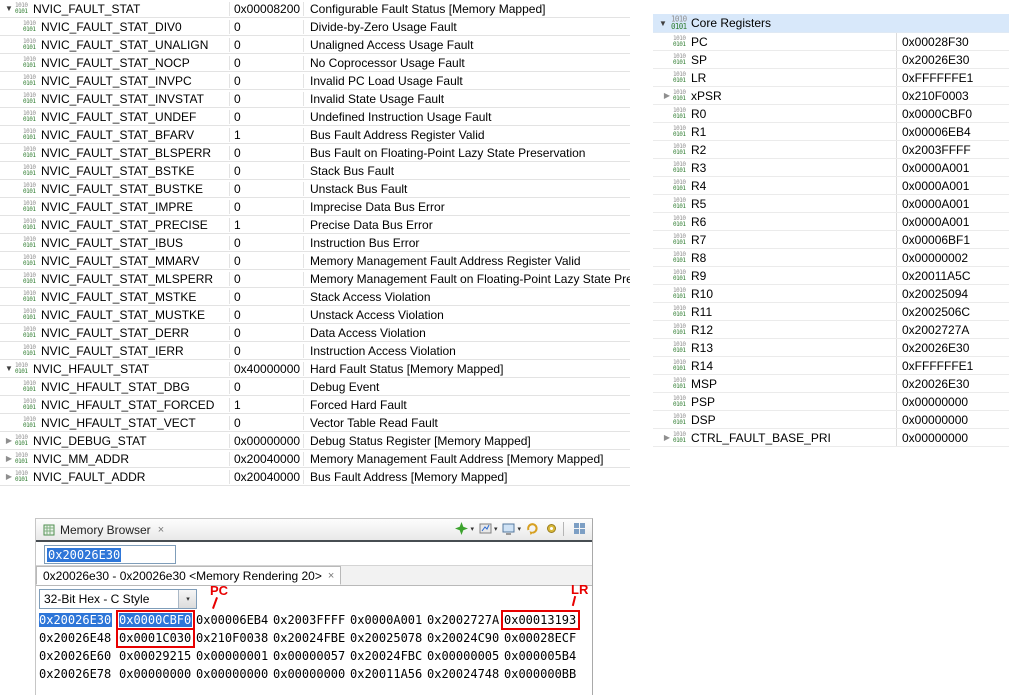 This screenshot has width=1009, height=695. I want to click on core-registers-group-row: ▼ 1010 0101 Core Registers, so click(831, 23).